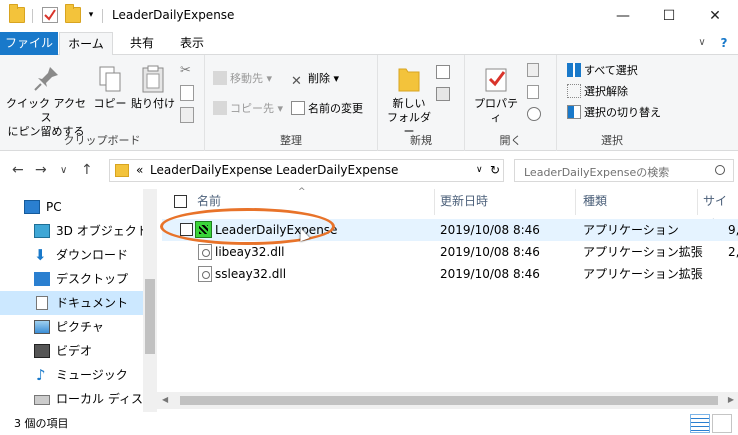  What do you see at coordinates (533, 70) in the screenshot?
I see `open-icon` at bounding box center [533, 70].